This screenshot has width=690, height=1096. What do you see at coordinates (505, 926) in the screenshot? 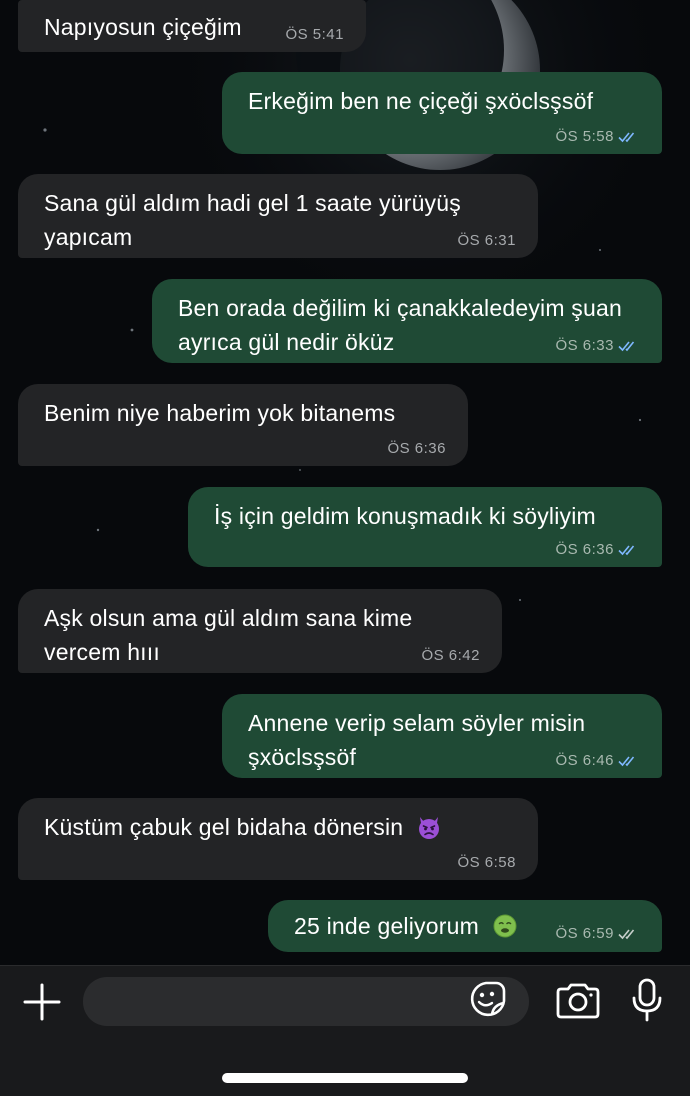
I see `nauseated-face-emoji-icon` at bounding box center [505, 926].